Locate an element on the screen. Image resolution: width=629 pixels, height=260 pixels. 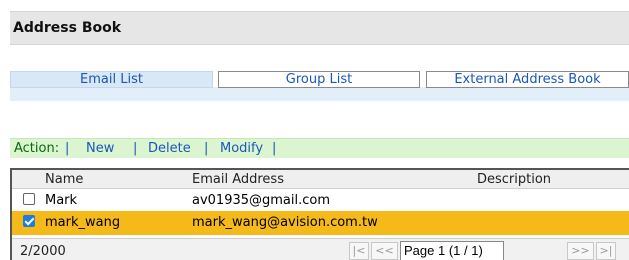
action-bar: Action: | New | Delete | Modify | is located at coordinates (319, 148).